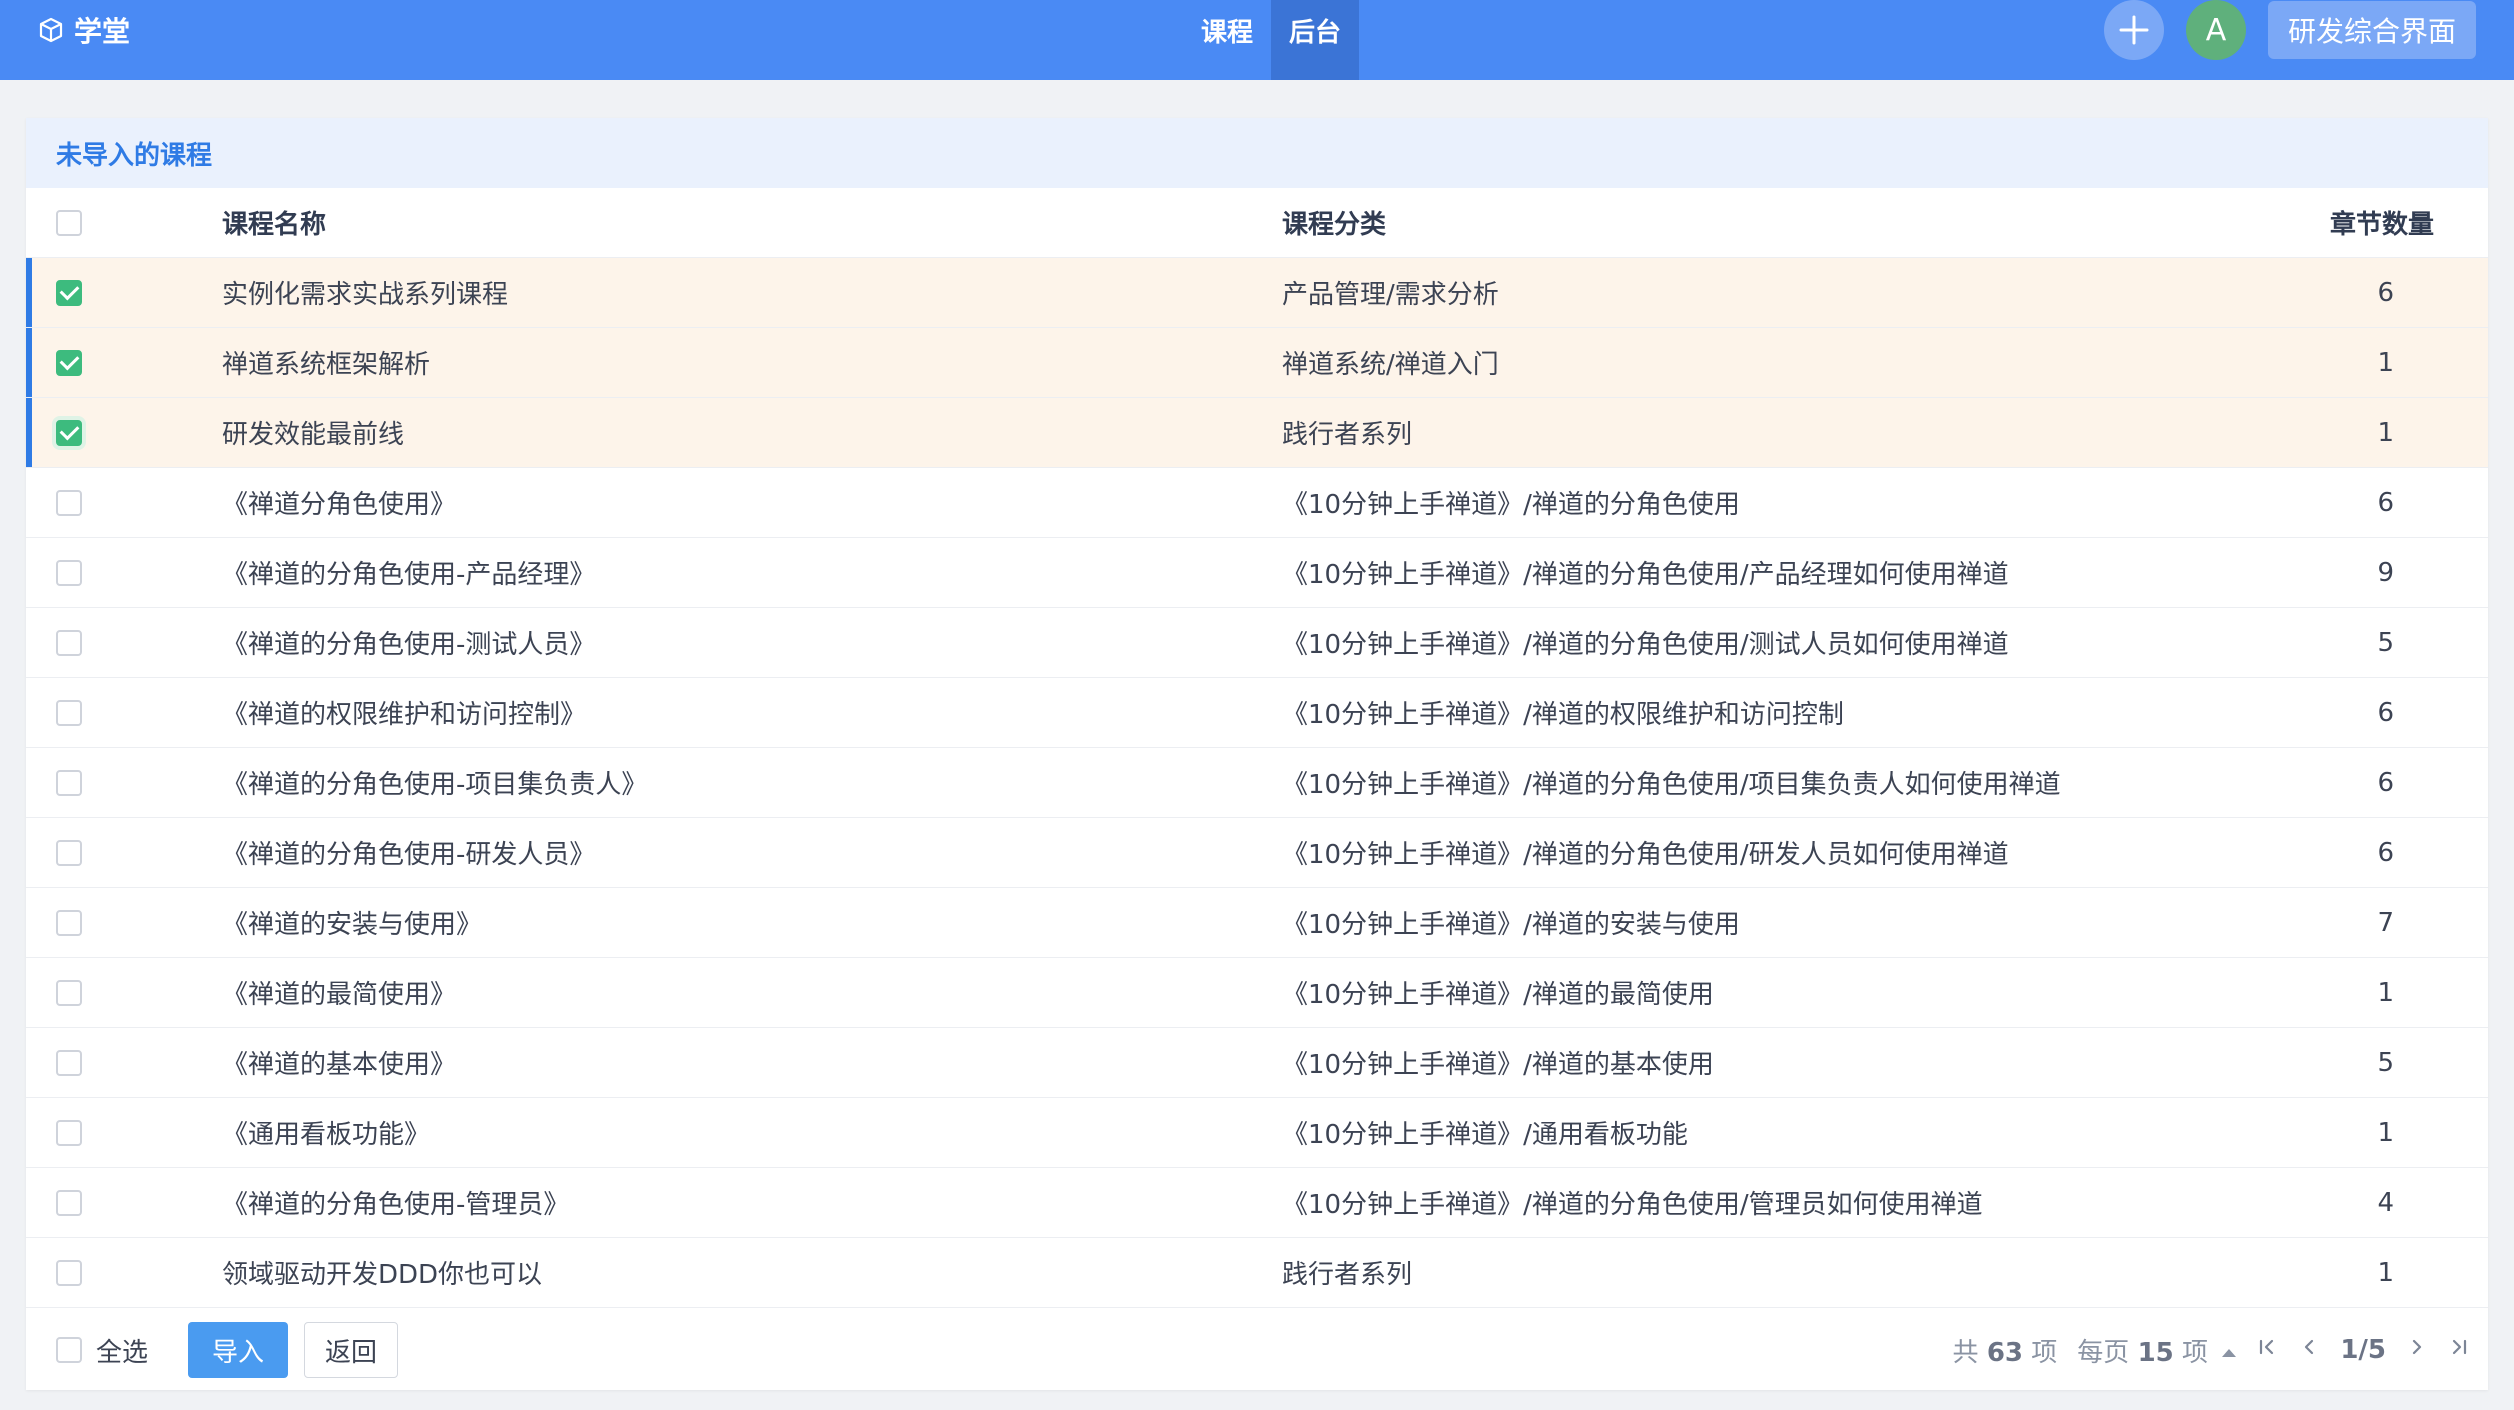 The image size is (2514, 1410). I want to click on avatar: A, so click(2215, 30).